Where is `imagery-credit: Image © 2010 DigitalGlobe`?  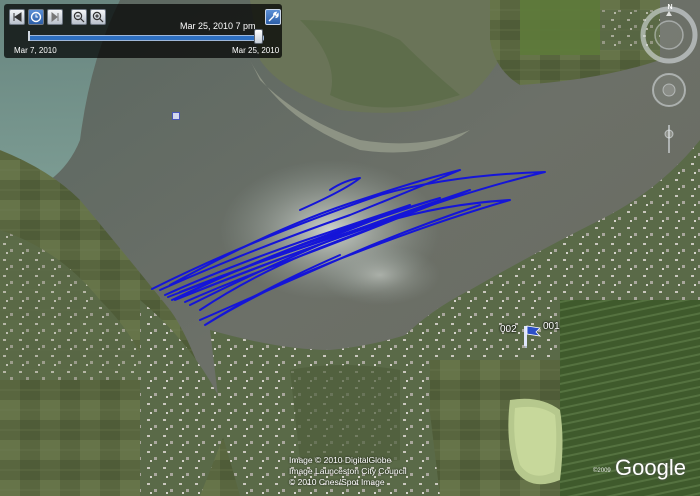
imagery-credit: Image © 2010 DigitalGlobe is located at coordinates (340, 460).